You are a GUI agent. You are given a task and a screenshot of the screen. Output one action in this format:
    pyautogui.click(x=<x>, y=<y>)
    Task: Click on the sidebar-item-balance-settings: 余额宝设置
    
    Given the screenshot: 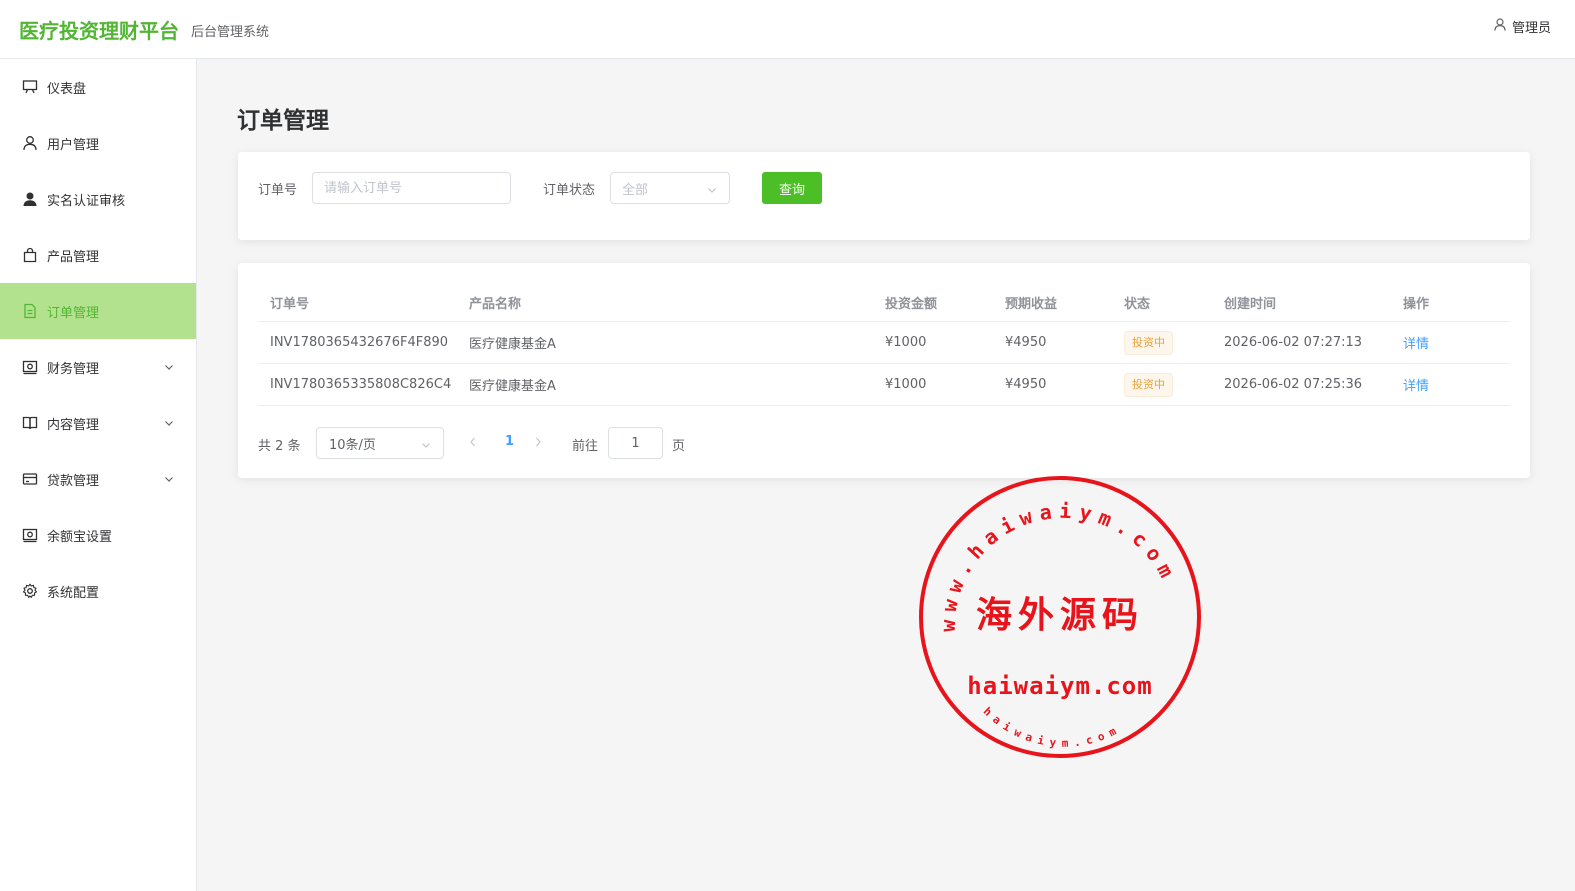 What is the action you would take?
    pyautogui.click(x=98, y=535)
    